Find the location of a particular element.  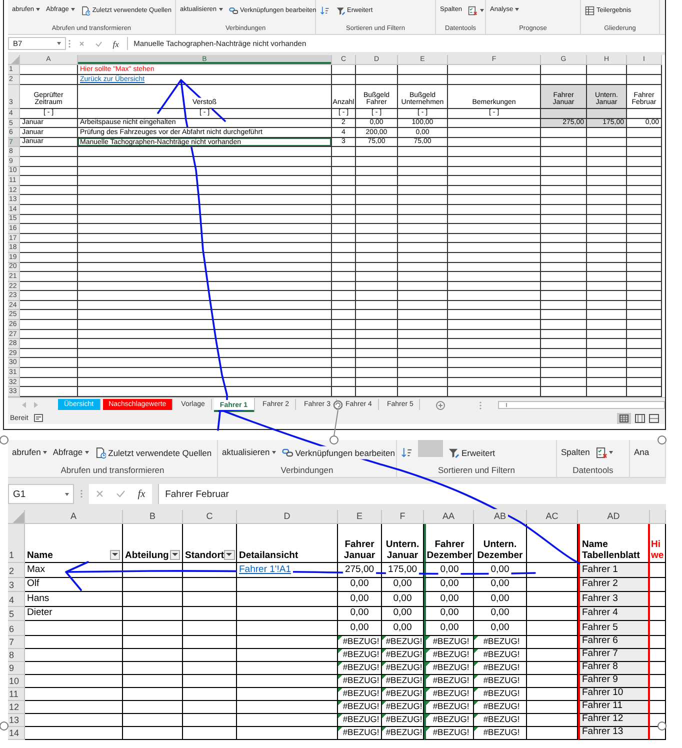

macro-record-icon is located at coordinates (39, 418).